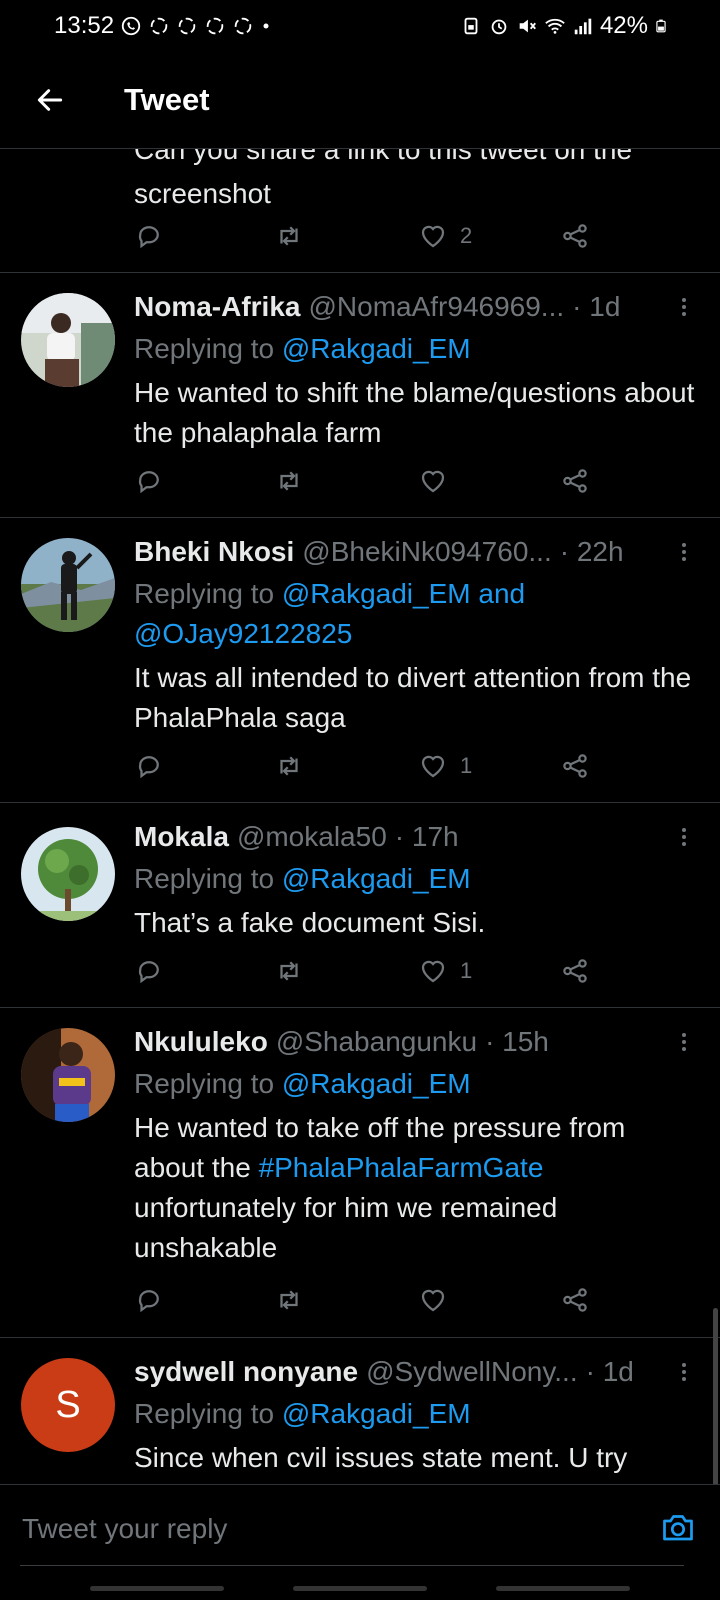  Describe the element at coordinates (243, 633) in the screenshot. I see `mention-link: @OJay92122825` at that location.